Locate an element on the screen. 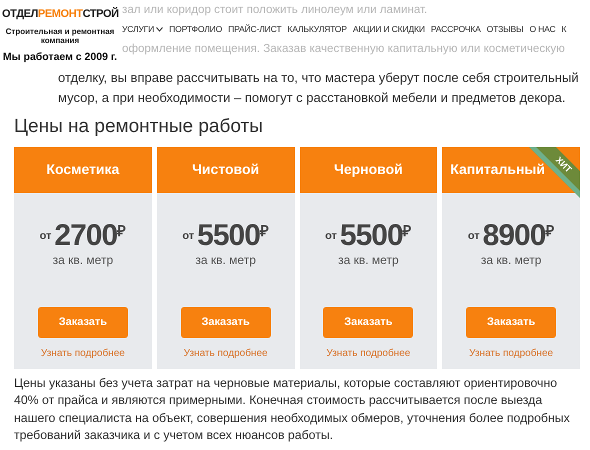  pricing-note: Цены указаны без учета затрат на черновые материалы, которые составляют ориентировочно 40% от прайса и являются примерными. Конечная стоимость рассчитывается после выезда нашего специалиста на объект, совершения необходимых обмеров, уточнения более подробных требований заказчика и с учетом всех нюансов работы. is located at coordinates (292, 409).